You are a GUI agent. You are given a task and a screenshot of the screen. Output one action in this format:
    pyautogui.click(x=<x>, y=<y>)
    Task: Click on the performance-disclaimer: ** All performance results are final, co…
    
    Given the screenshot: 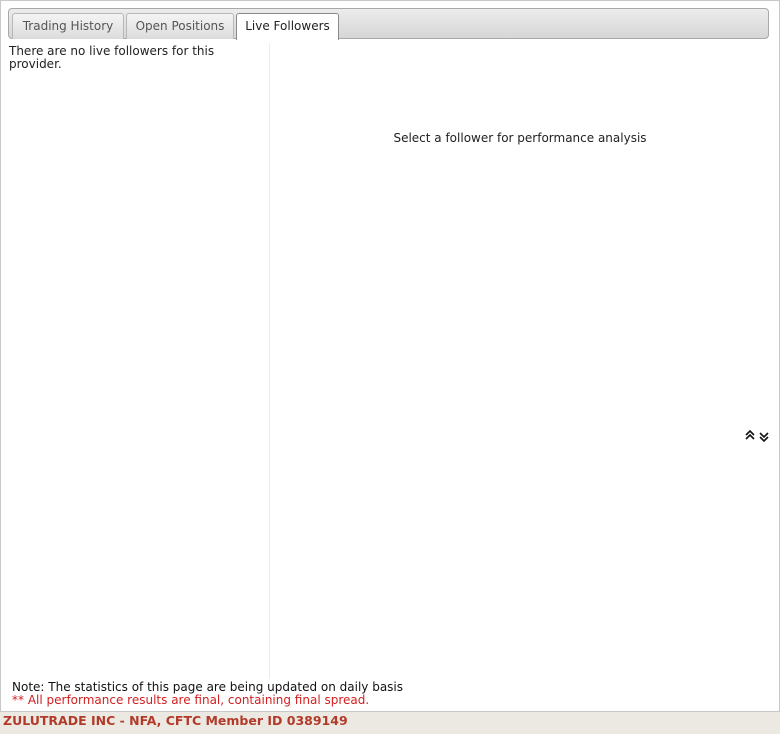 What is the action you would take?
    pyautogui.click(x=191, y=700)
    